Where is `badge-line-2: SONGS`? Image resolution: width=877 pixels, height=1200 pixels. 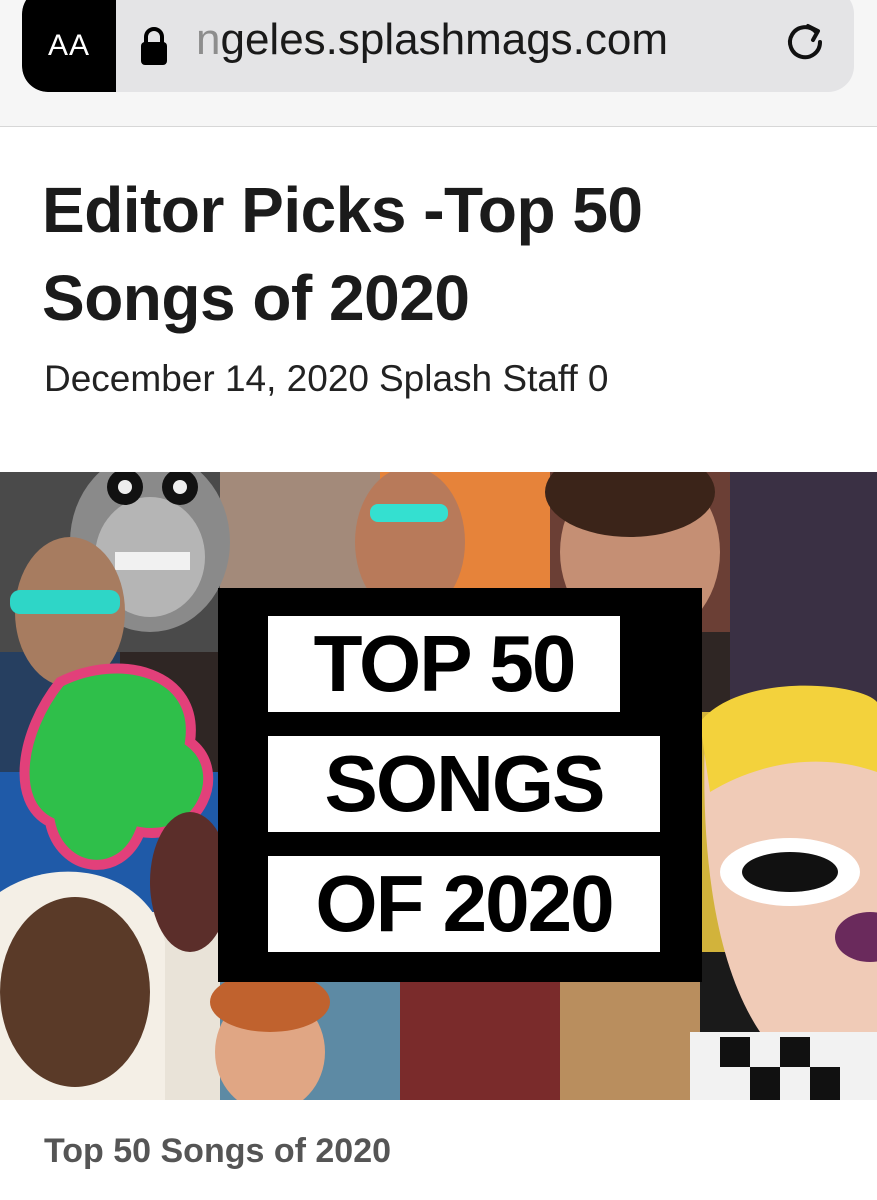
badge-line-2: SONGS is located at coordinates (464, 784).